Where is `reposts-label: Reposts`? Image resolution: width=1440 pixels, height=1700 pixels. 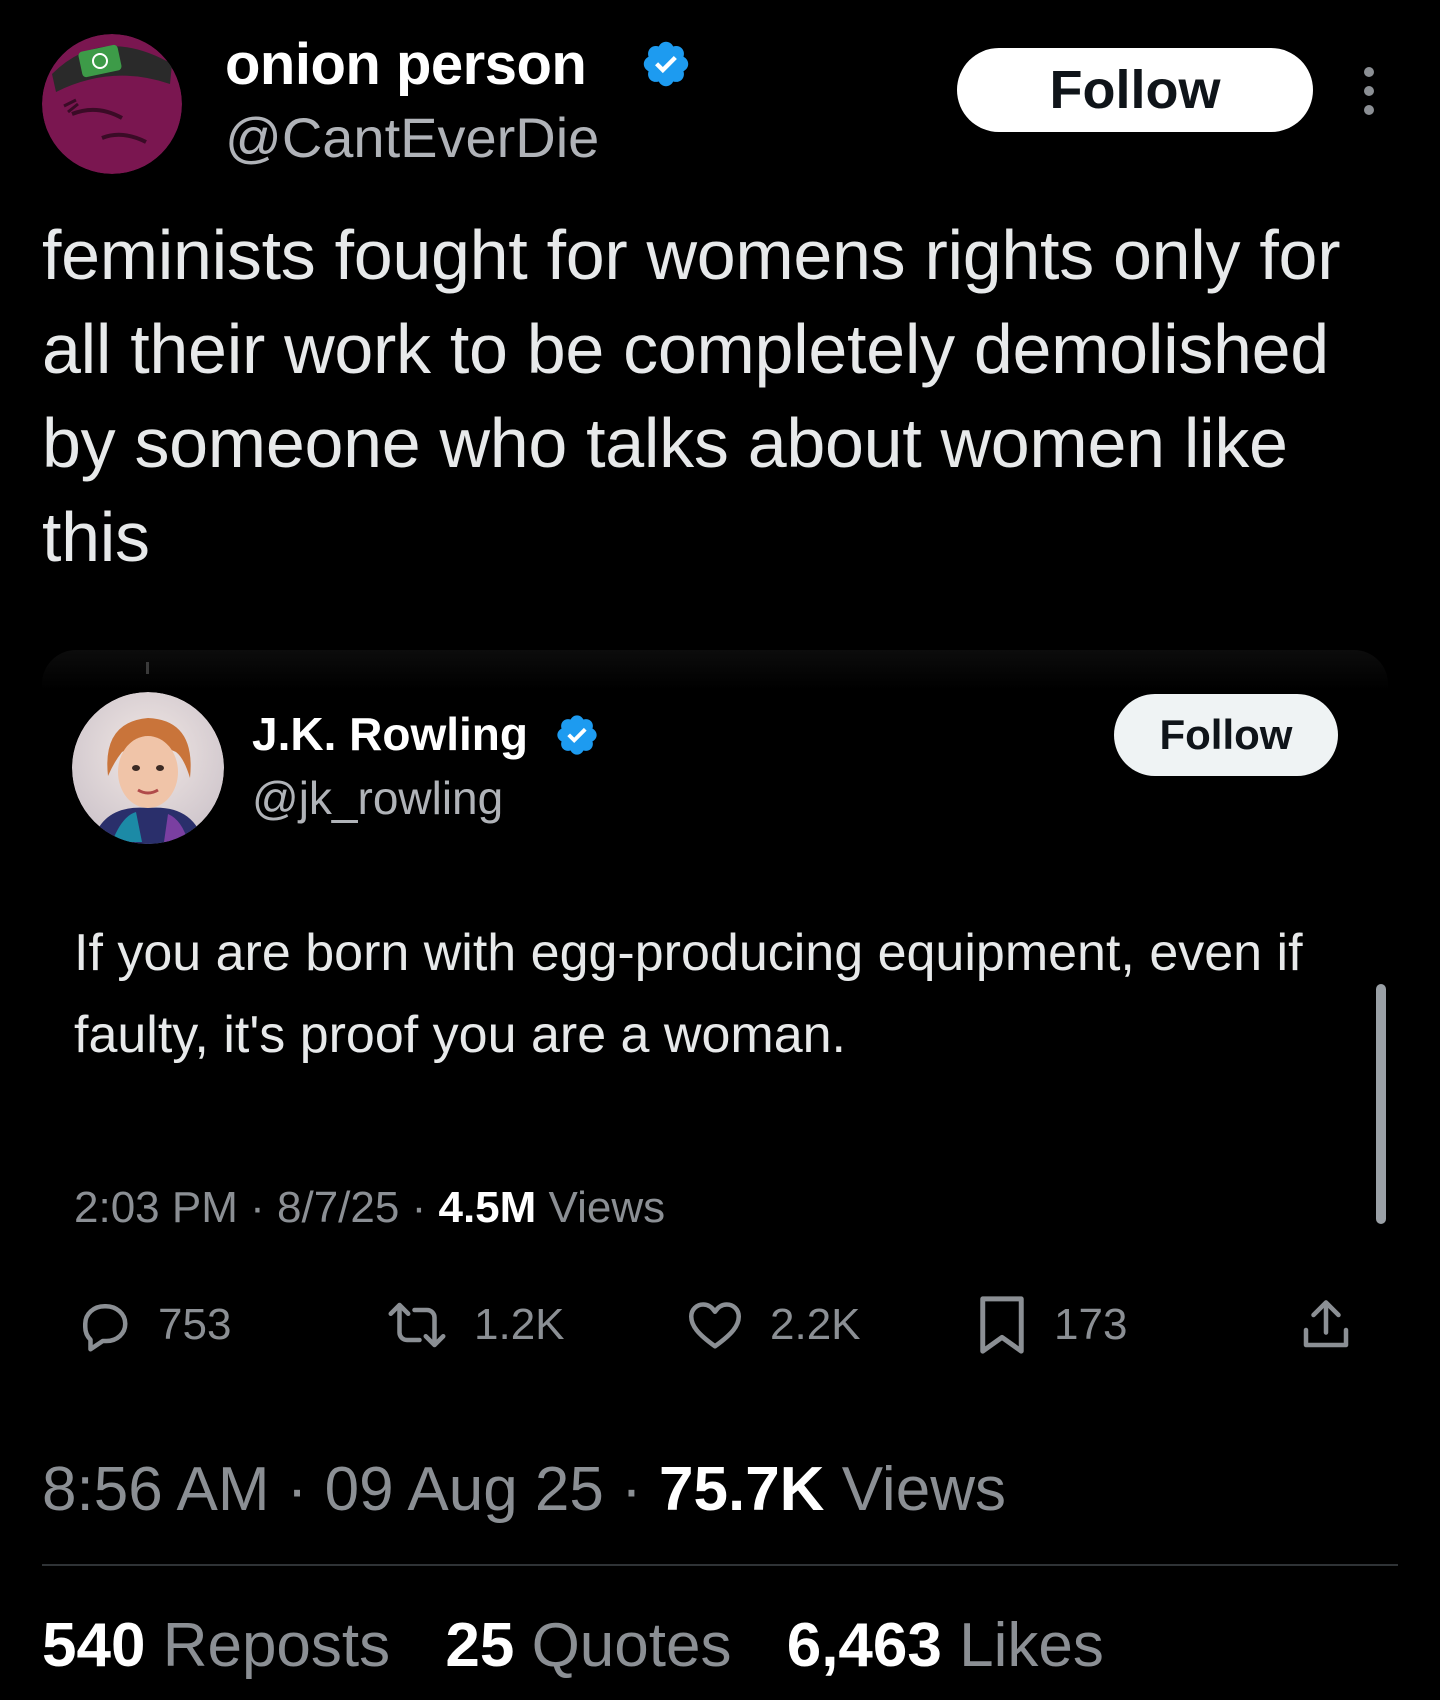 reposts-label: Reposts is located at coordinates (276, 1645).